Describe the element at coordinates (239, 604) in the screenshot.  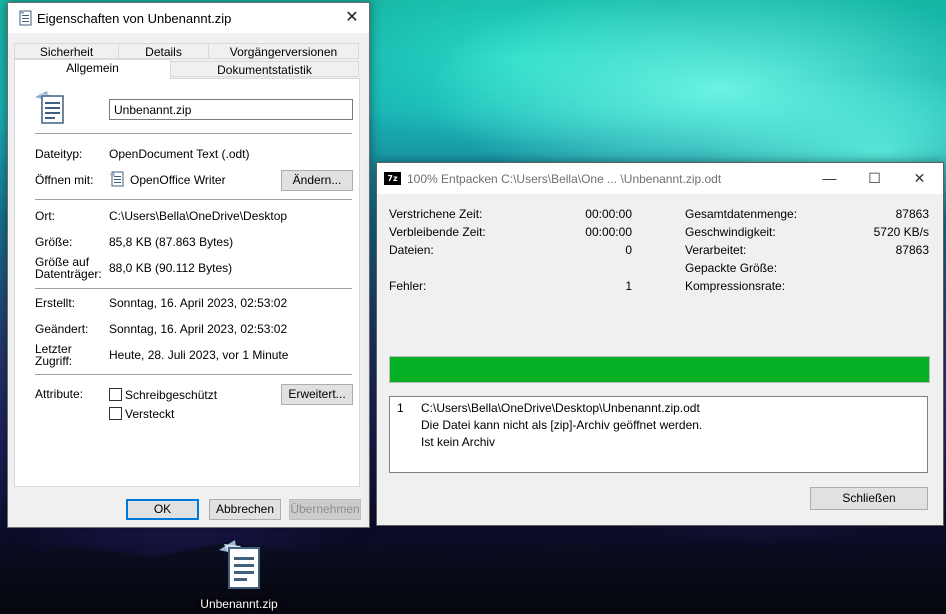
I see `desktop-file-label: Unbenannt.zip` at that location.